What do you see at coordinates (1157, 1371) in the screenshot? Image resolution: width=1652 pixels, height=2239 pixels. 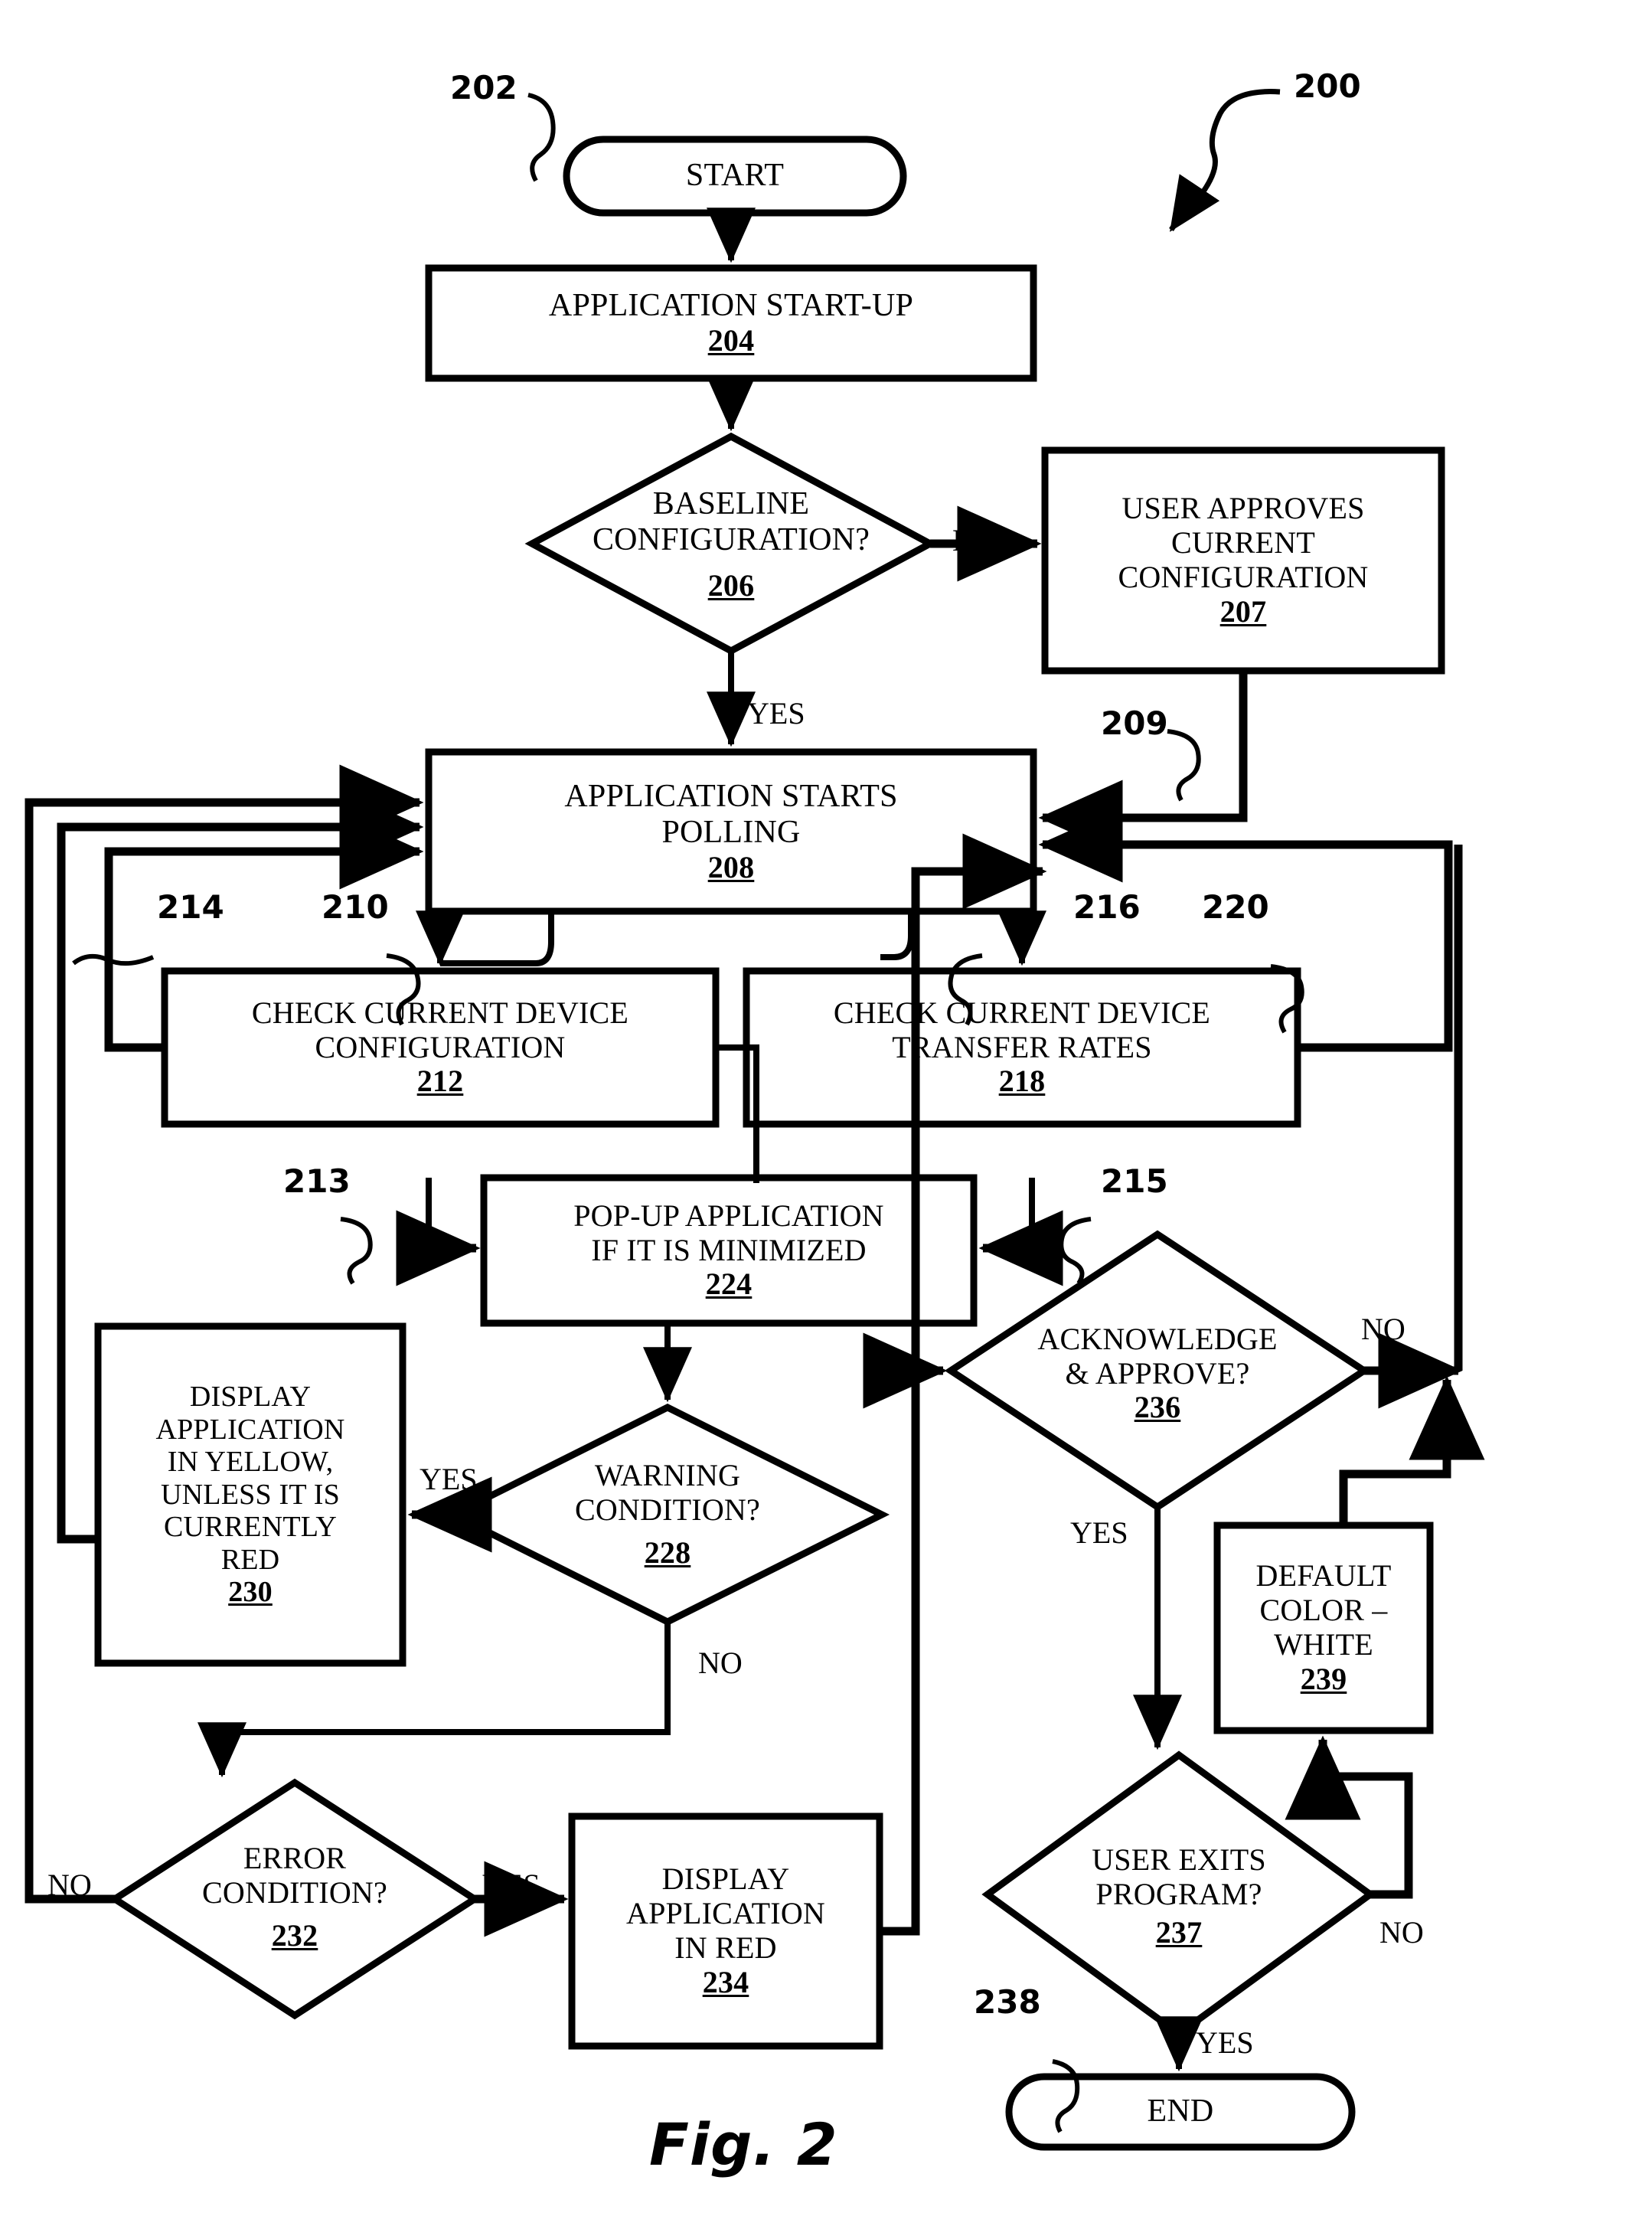 I see `node-236-shape` at bounding box center [1157, 1371].